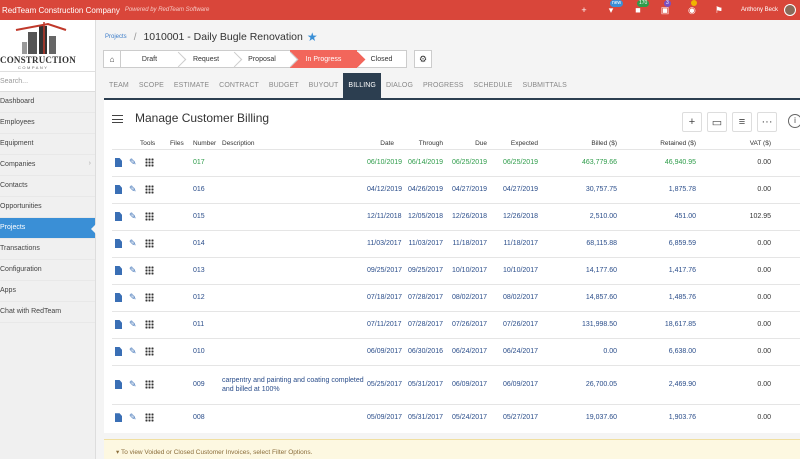 This screenshot has height=459, width=800. I want to click on menu-icon, so click(117, 119).